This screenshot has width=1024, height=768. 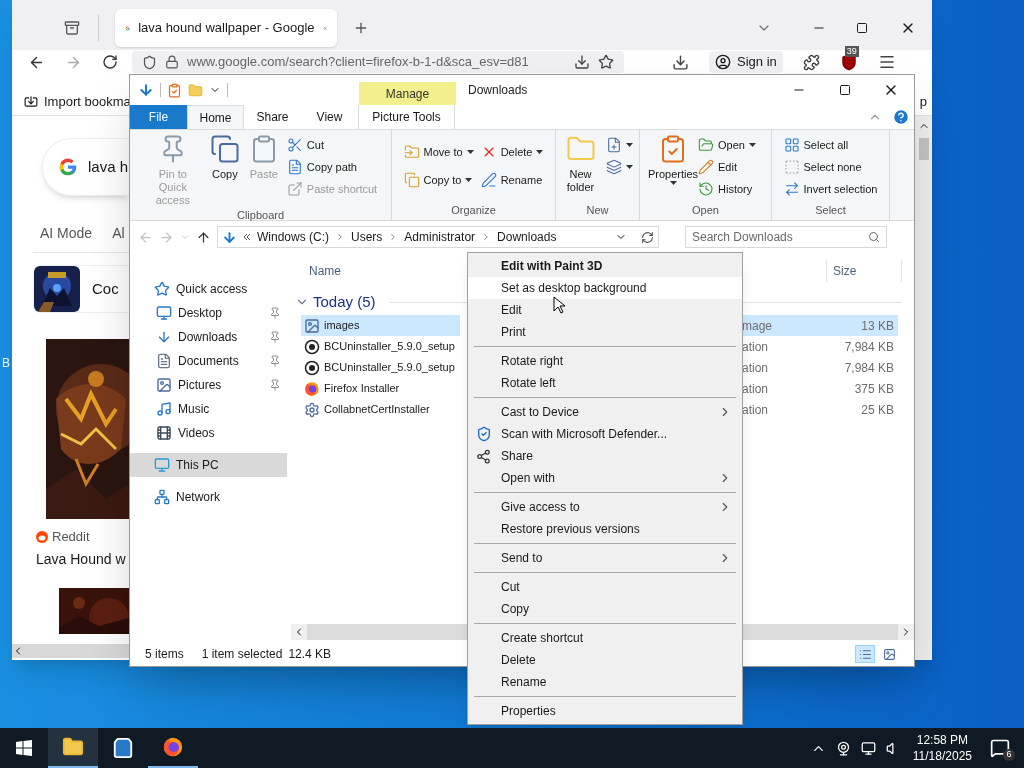 What do you see at coordinates (786, 237) in the screenshot?
I see `search-field: Search Downloads` at bounding box center [786, 237].